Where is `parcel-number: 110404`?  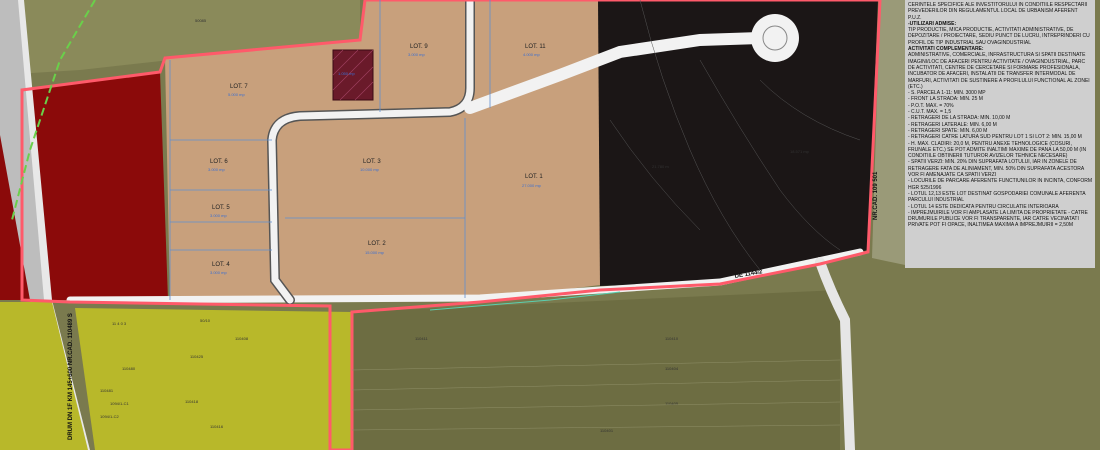
parcel-number: 110404 is located at coordinates (672, 368).